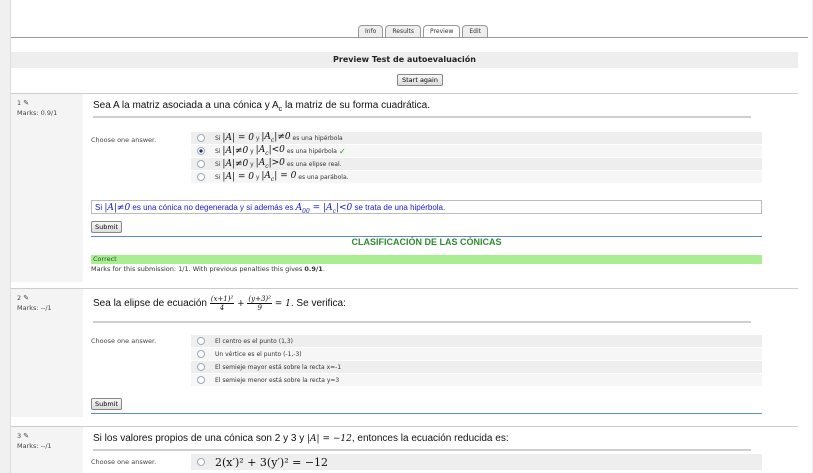 The width and height of the screenshot is (813, 473). I want to click on answer-list: 2(x′)² + 3(y′)² = −12, so click(476, 462).